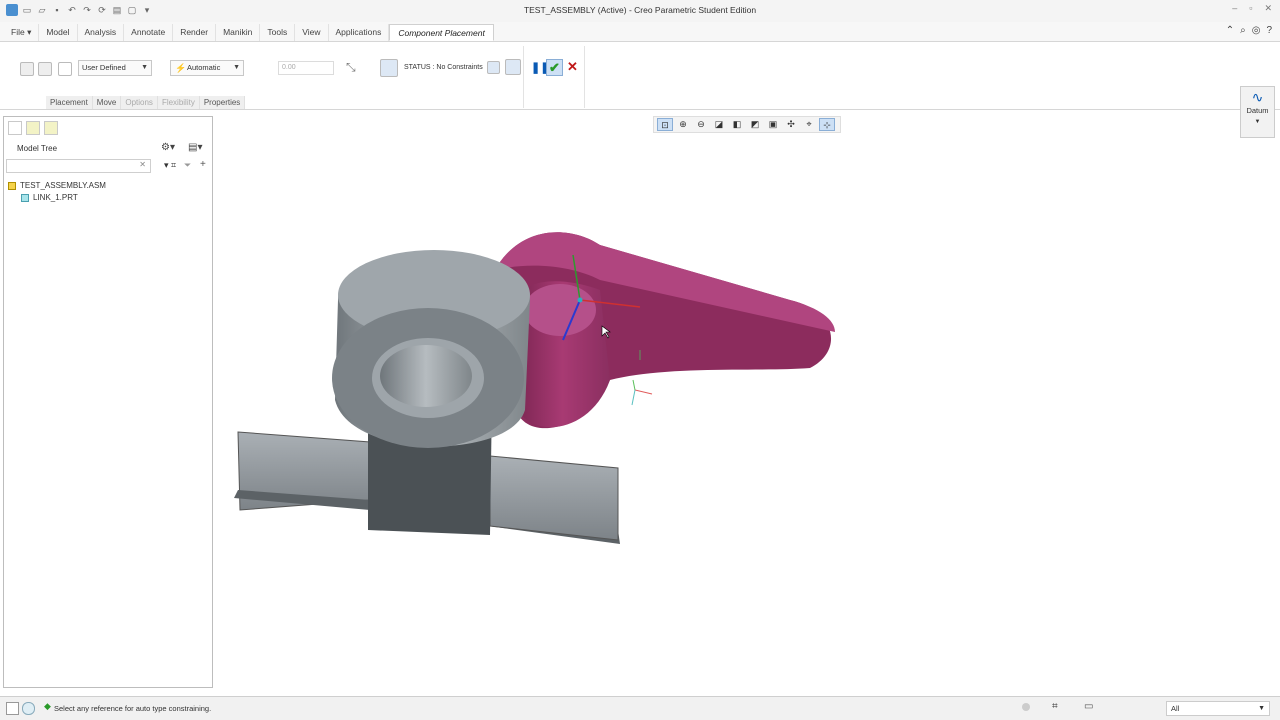 The width and height of the screenshot is (1280, 720). What do you see at coordinates (195, 147) in the screenshot?
I see `show-icon: ▤▾` at bounding box center [195, 147].